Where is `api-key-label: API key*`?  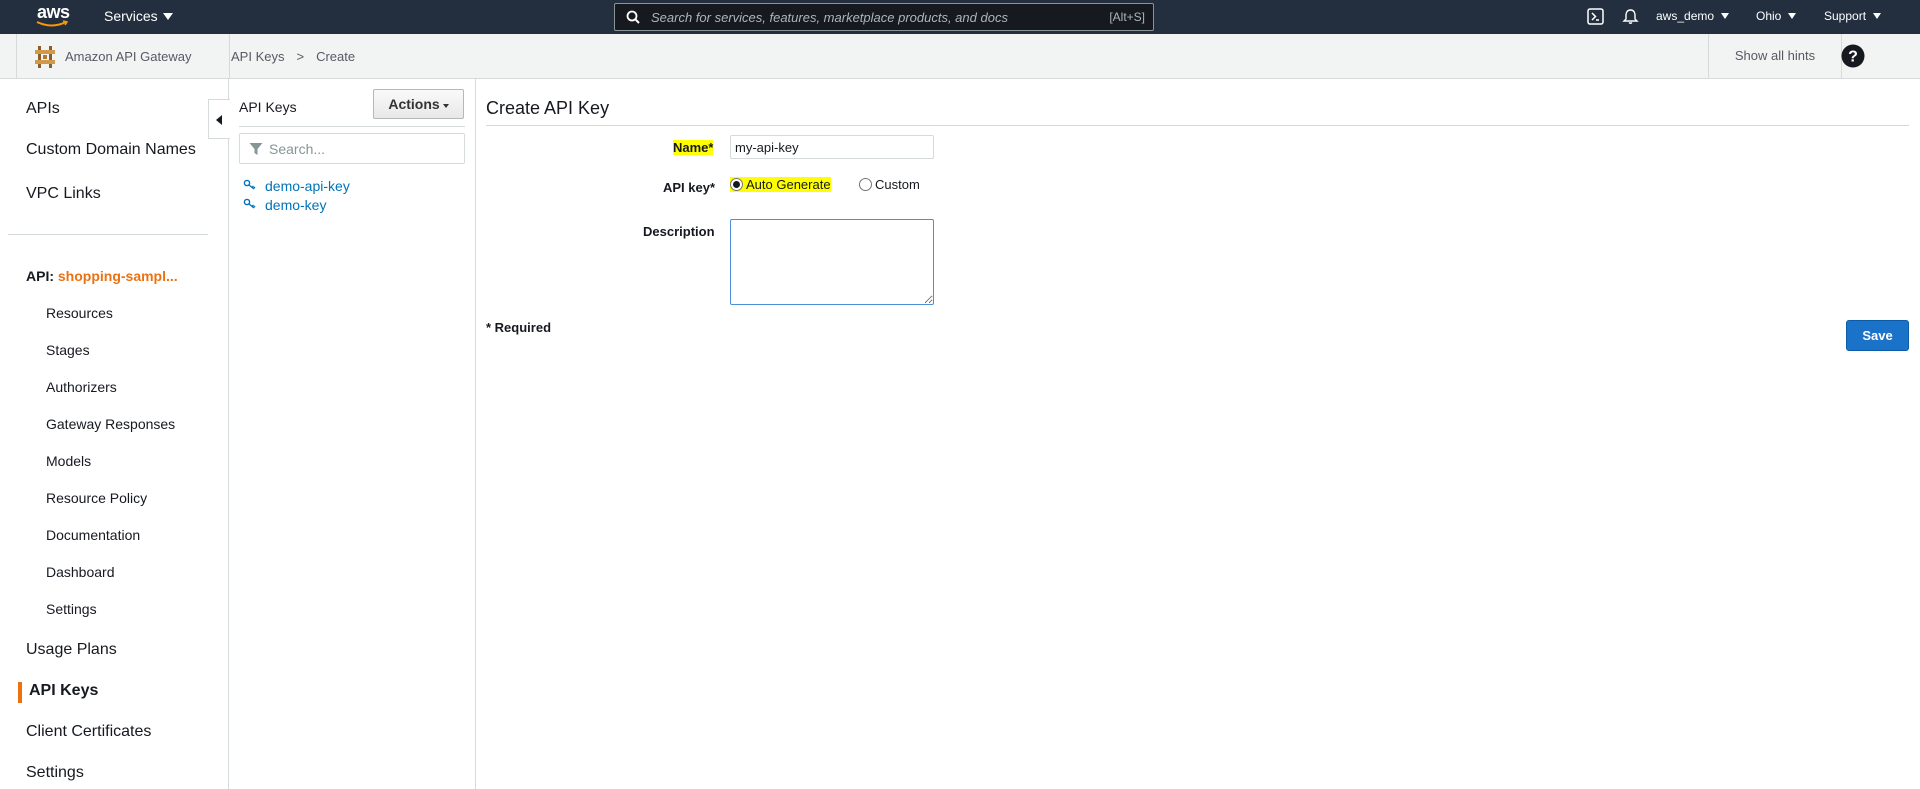
api-key-label: API key* is located at coordinates (689, 187).